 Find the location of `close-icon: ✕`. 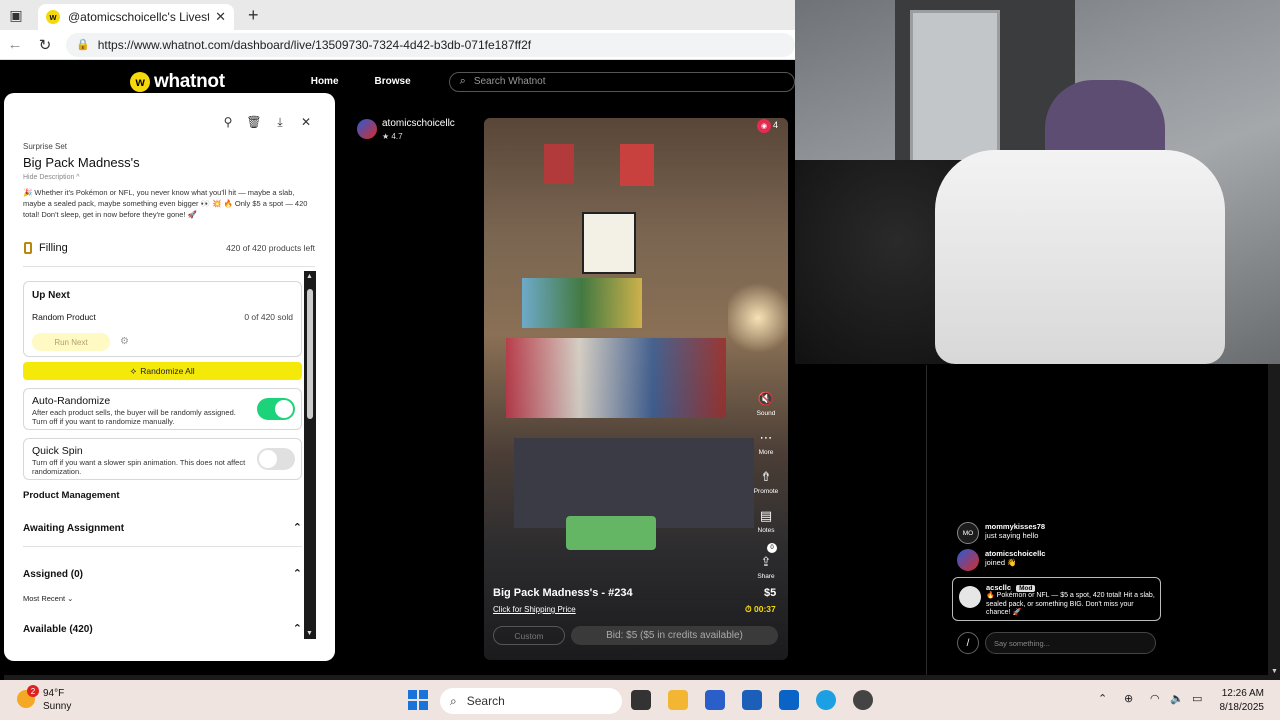

close-icon: ✕ is located at coordinates (306, 122).